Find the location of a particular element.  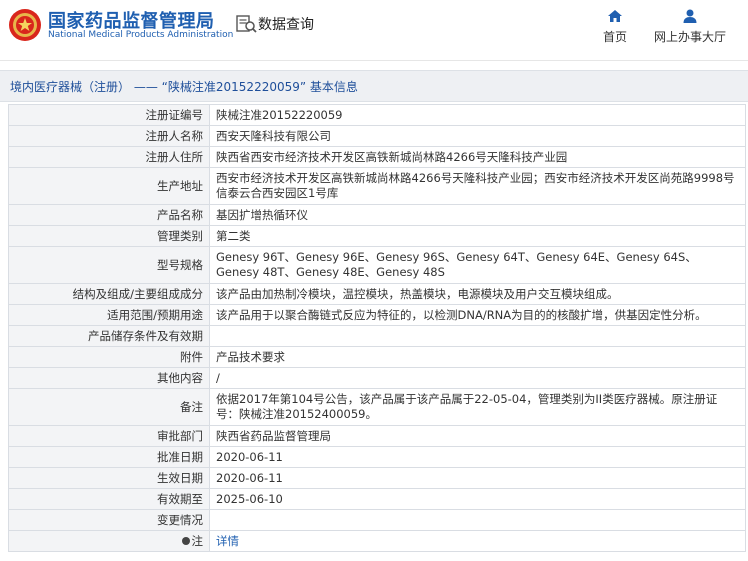

row-label: 生效日期 is located at coordinates (109, 478).